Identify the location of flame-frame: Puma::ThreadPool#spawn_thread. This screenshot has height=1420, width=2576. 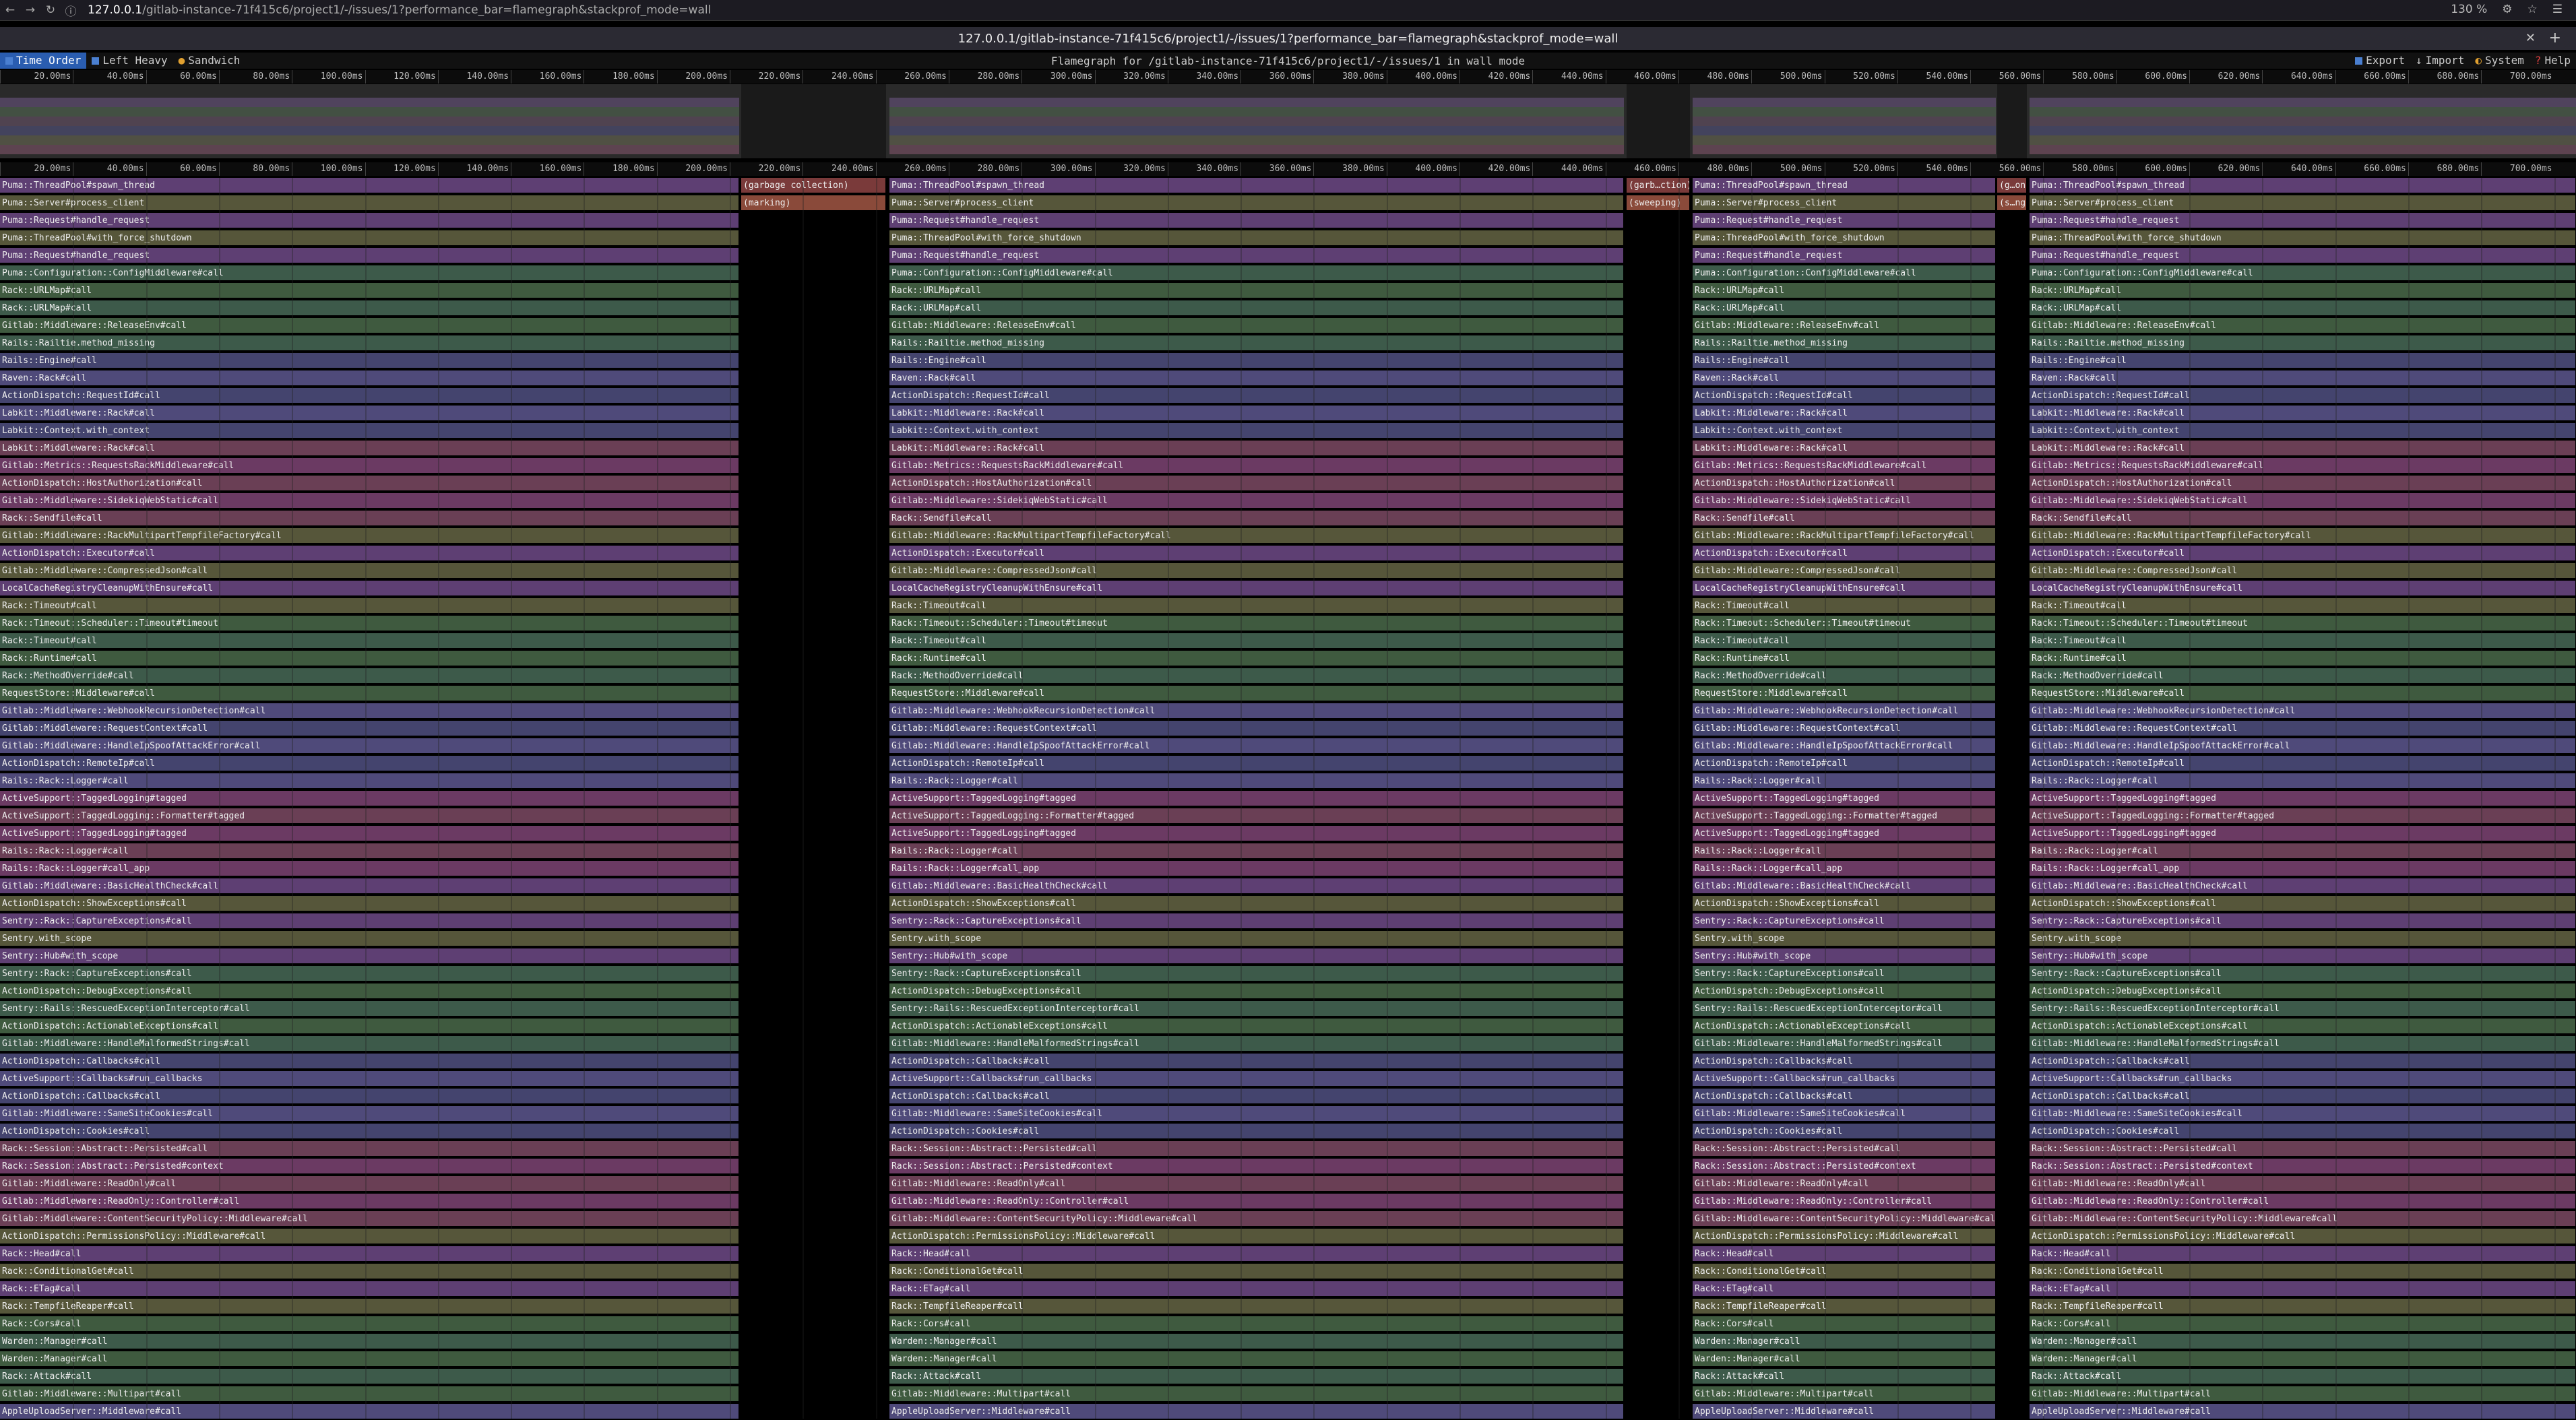
(2303, 186).